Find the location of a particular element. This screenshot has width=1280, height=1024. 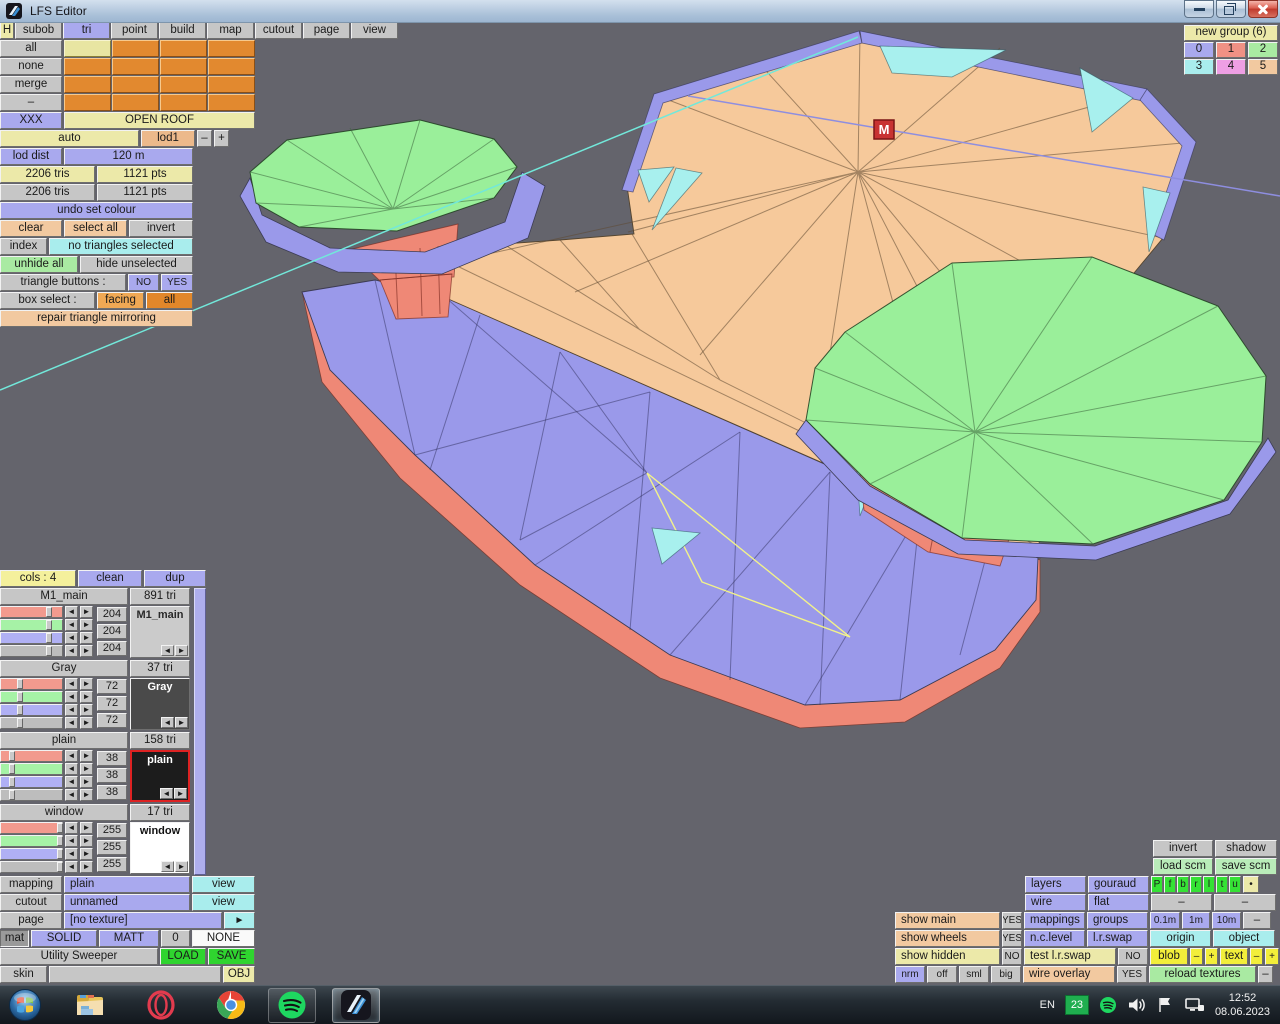

reload-dash-button: – is located at coordinates (1265, 974).